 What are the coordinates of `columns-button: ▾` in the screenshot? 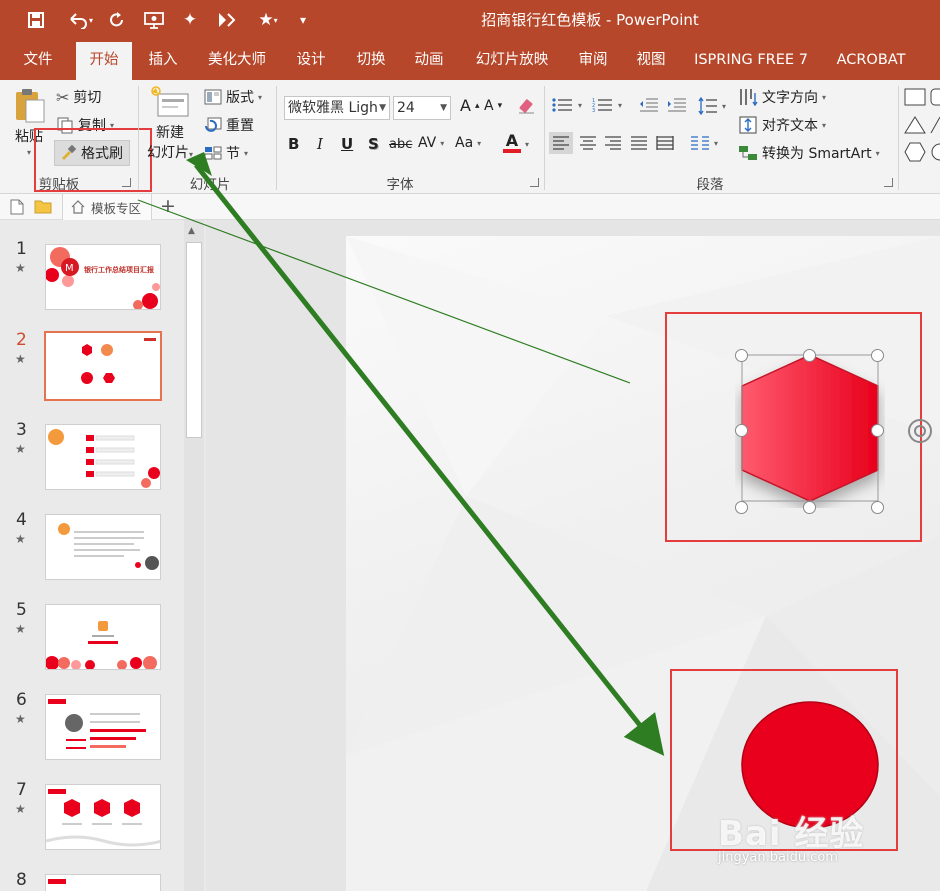 It's located at (704, 143).